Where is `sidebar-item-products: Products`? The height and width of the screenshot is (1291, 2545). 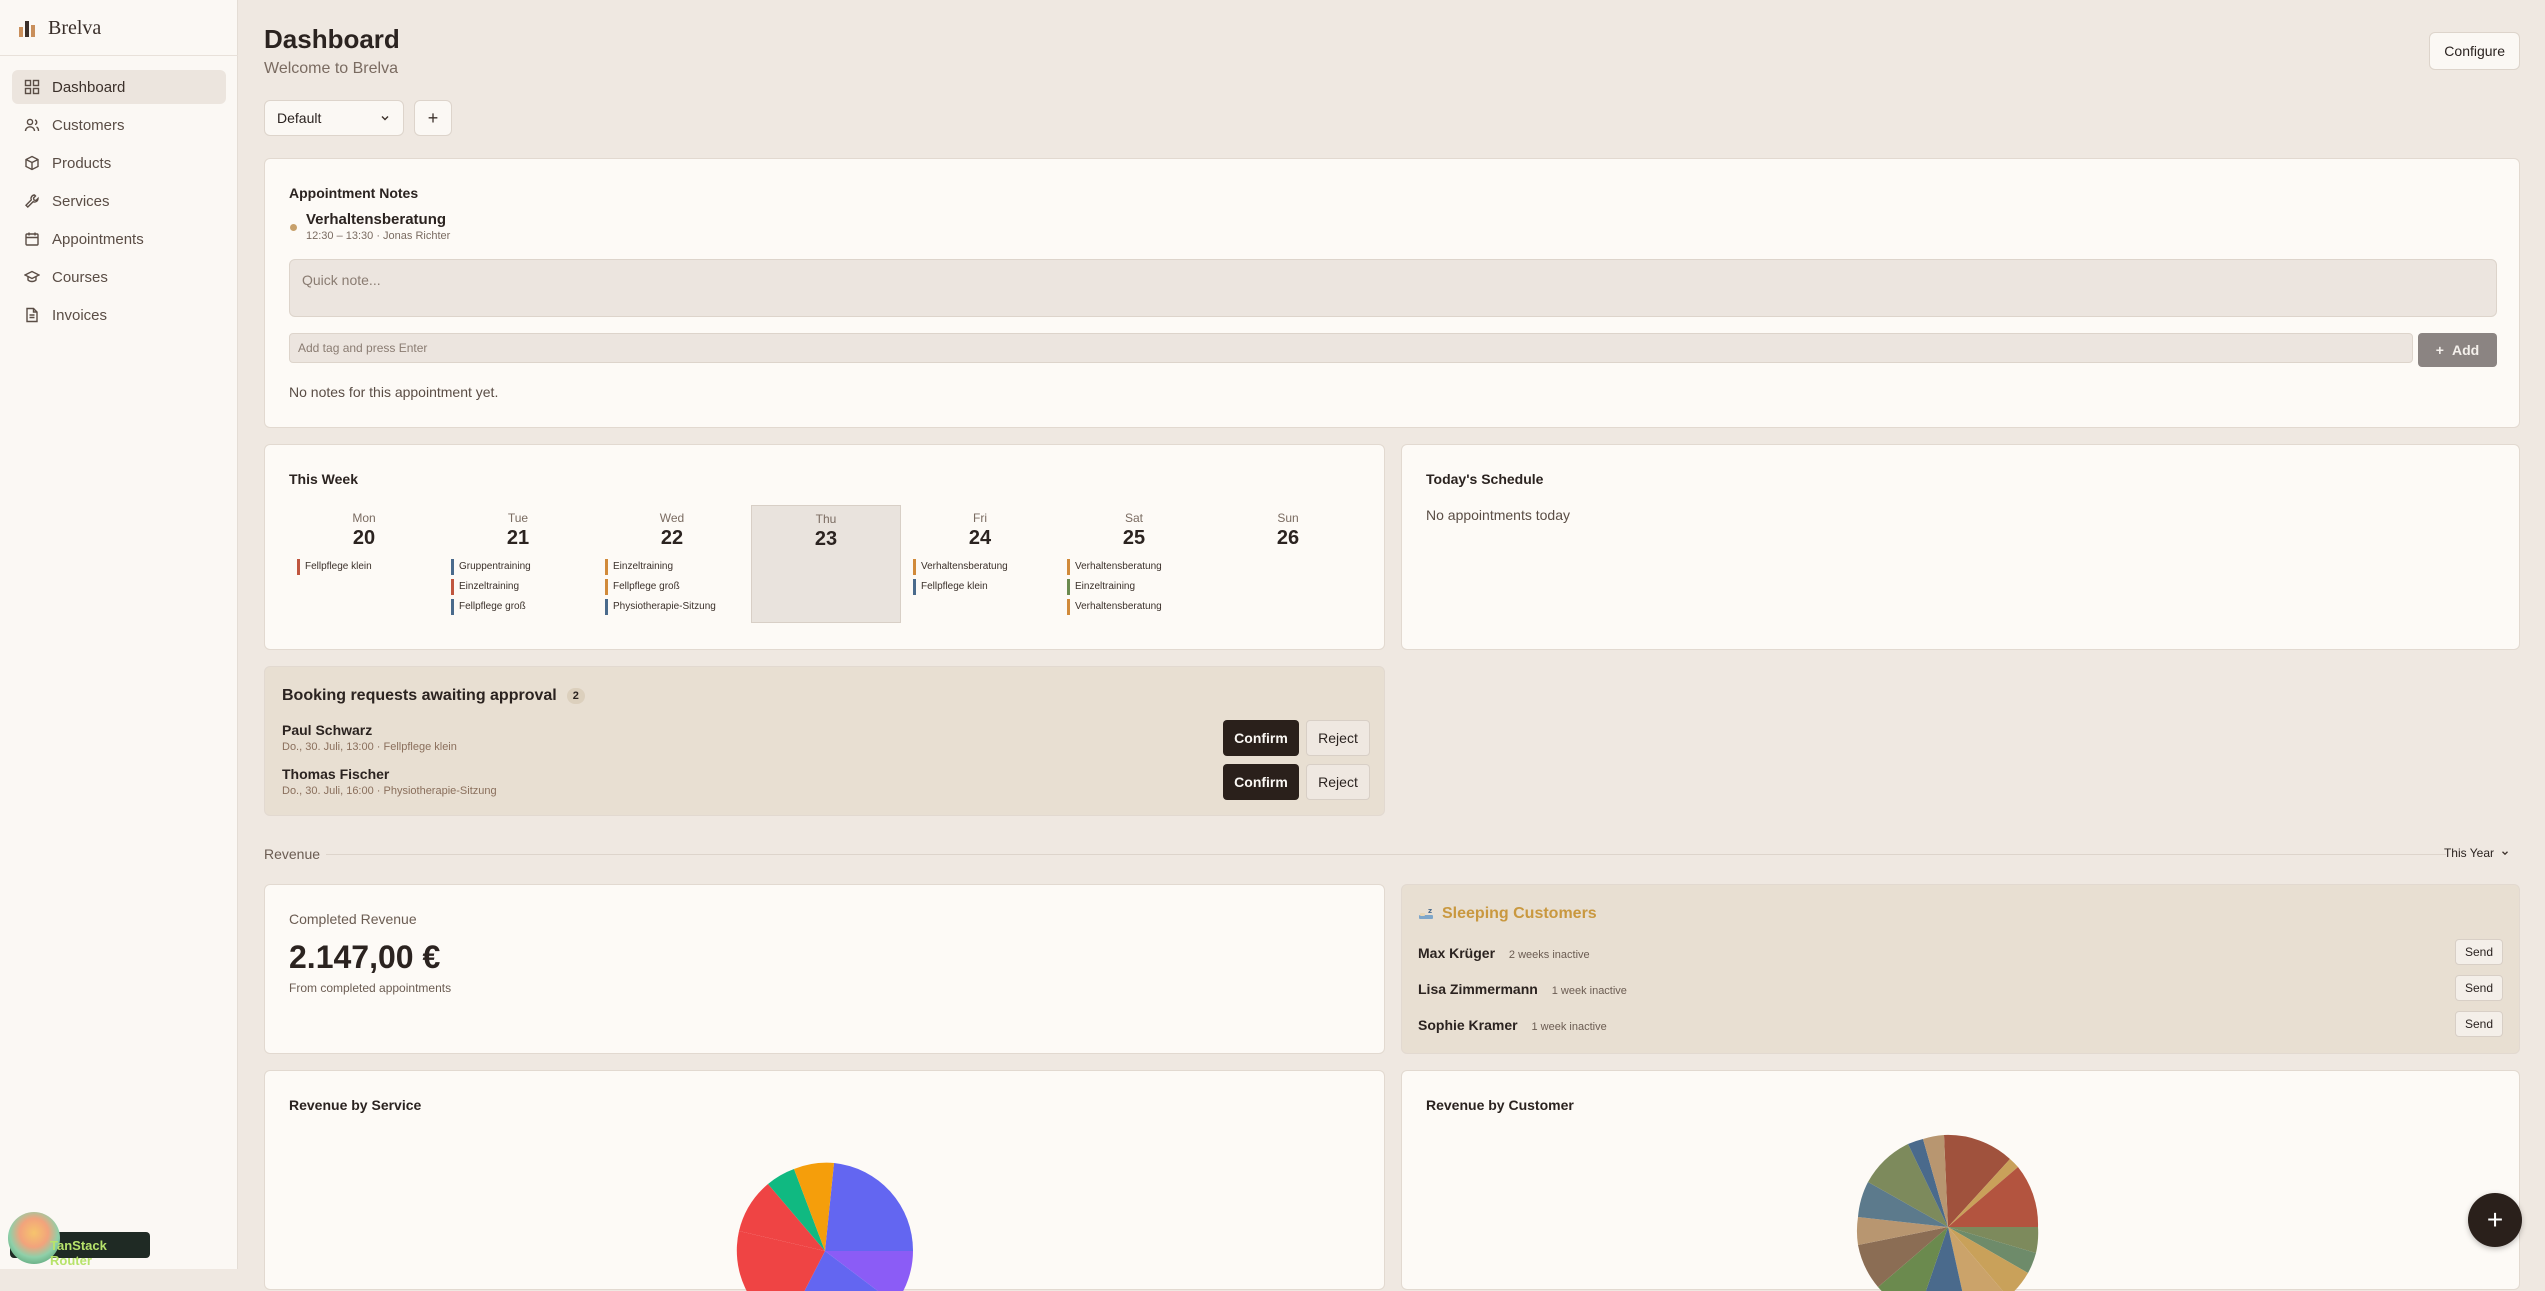 sidebar-item-products: Products is located at coordinates (119, 163).